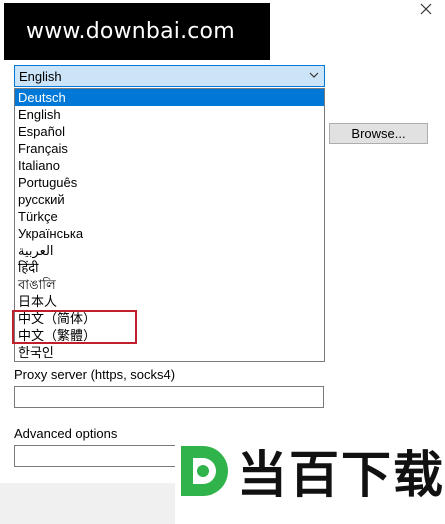  Describe the element at coordinates (130, 31) in the screenshot. I see `watermark-url: www.downbai.com` at that location.